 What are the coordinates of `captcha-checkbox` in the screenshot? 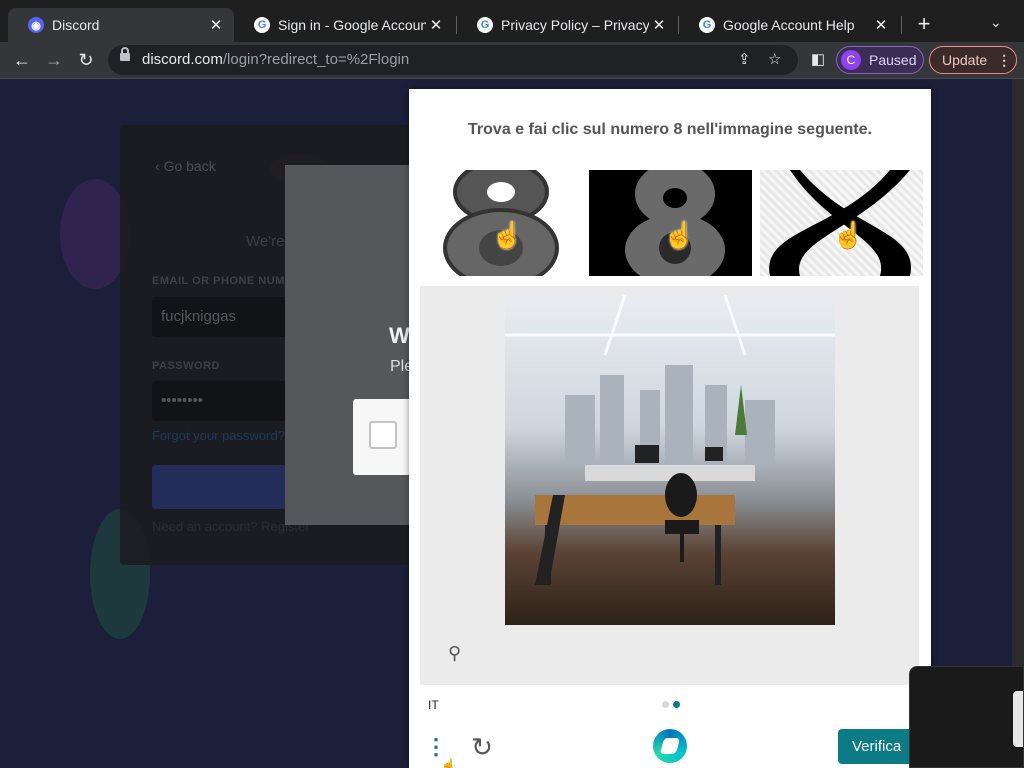 It's located at (383, 435).